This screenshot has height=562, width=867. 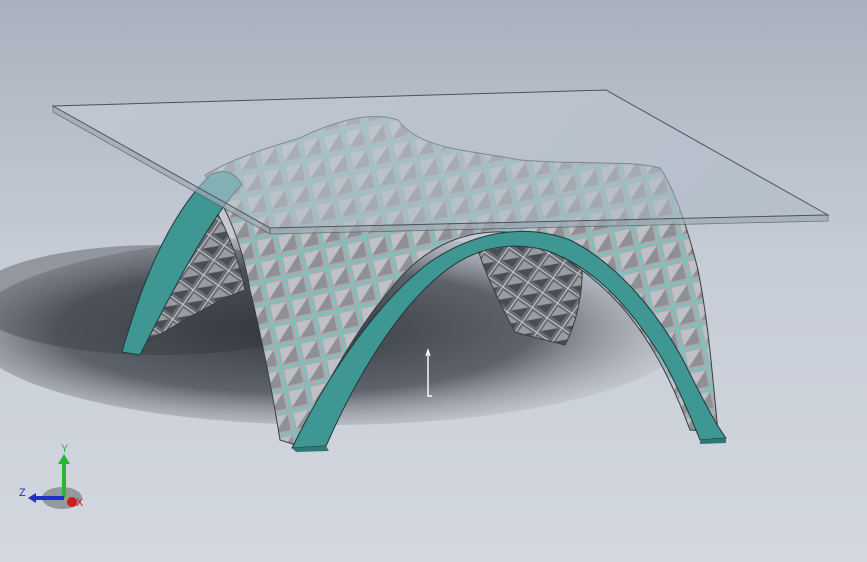 I want to click on y-axis-label: Y, so click(x=65, y=449).